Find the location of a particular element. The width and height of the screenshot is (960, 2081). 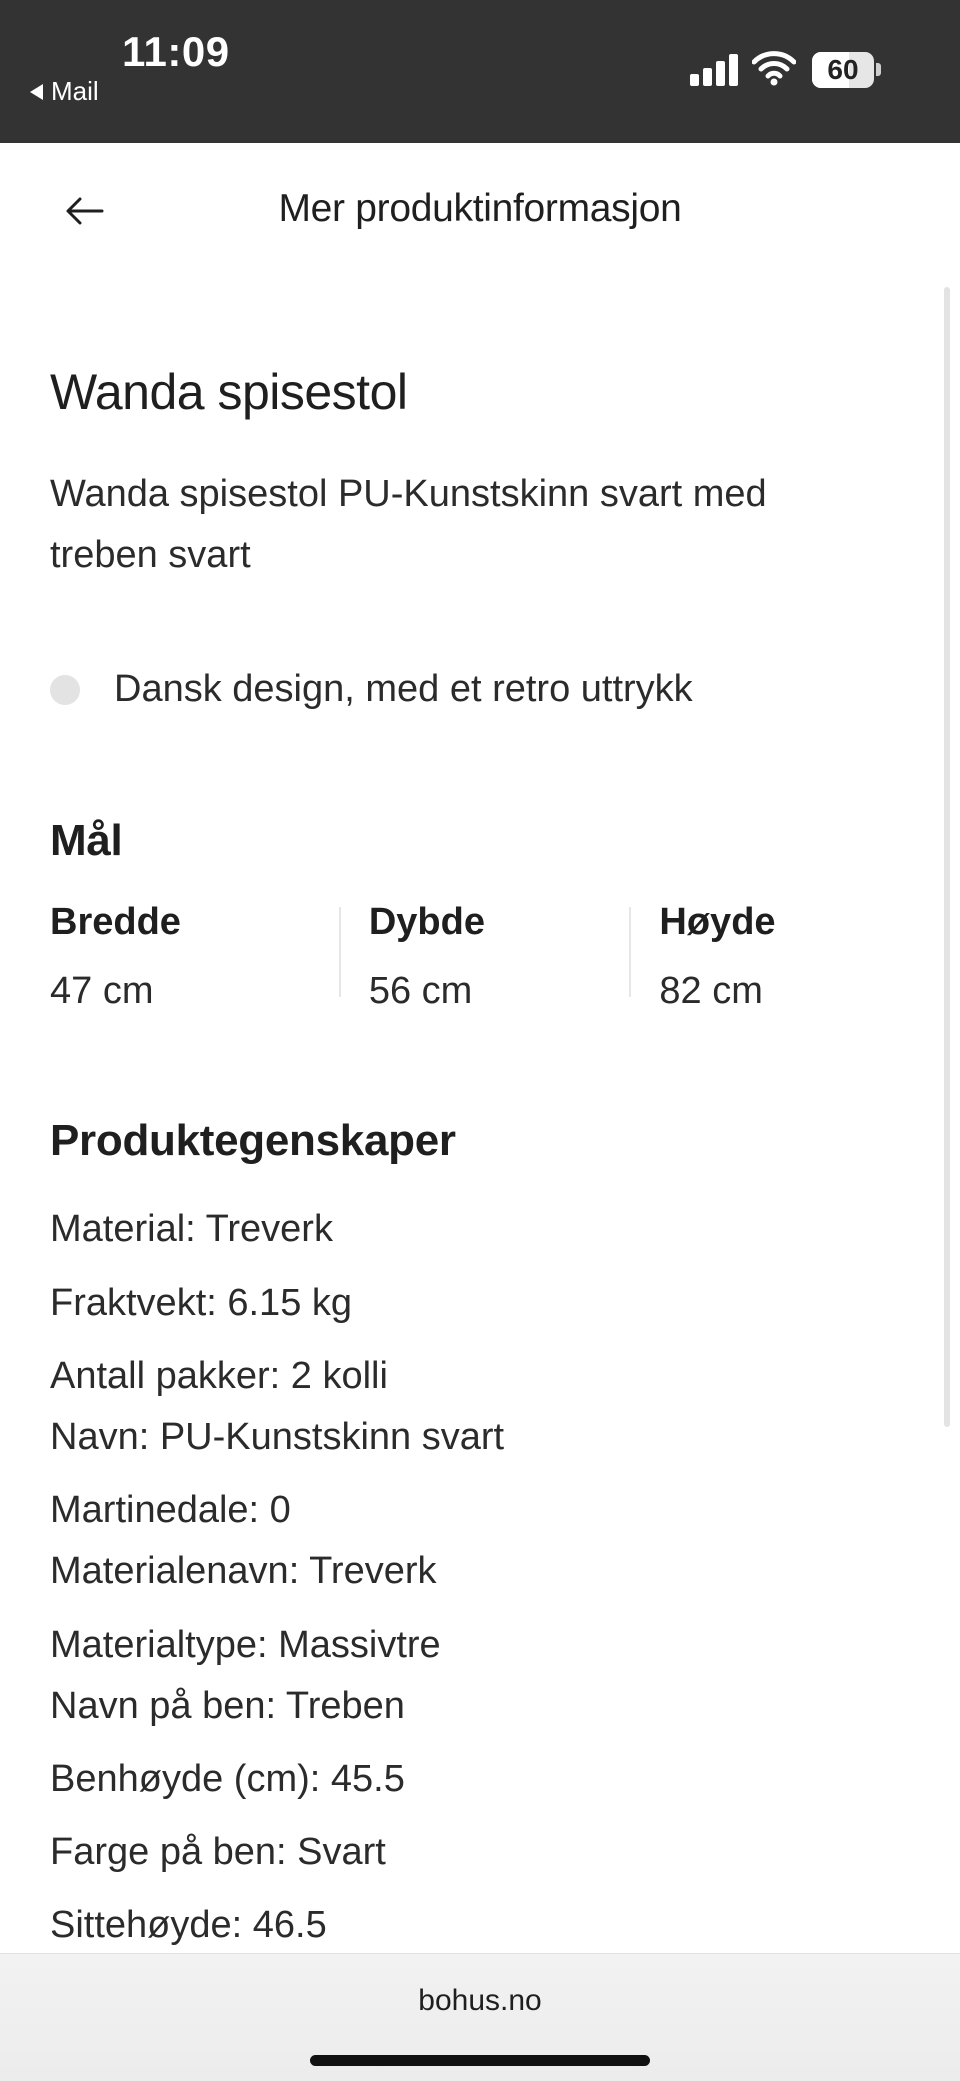

property-item: Material: Treverk is located at coordinates (191, 1229).